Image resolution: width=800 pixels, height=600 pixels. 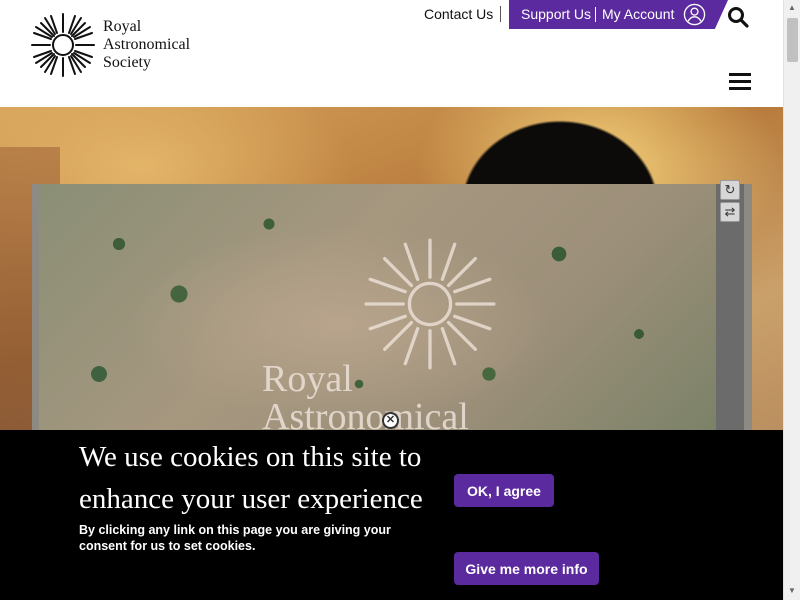 I want to click on contact-us-link: Contact Us, so click(x=458, y=14).